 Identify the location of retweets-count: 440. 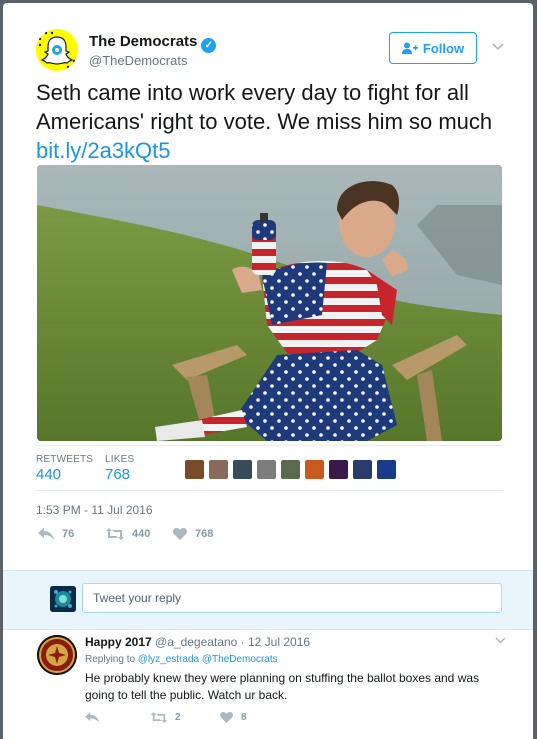
(48, 474).